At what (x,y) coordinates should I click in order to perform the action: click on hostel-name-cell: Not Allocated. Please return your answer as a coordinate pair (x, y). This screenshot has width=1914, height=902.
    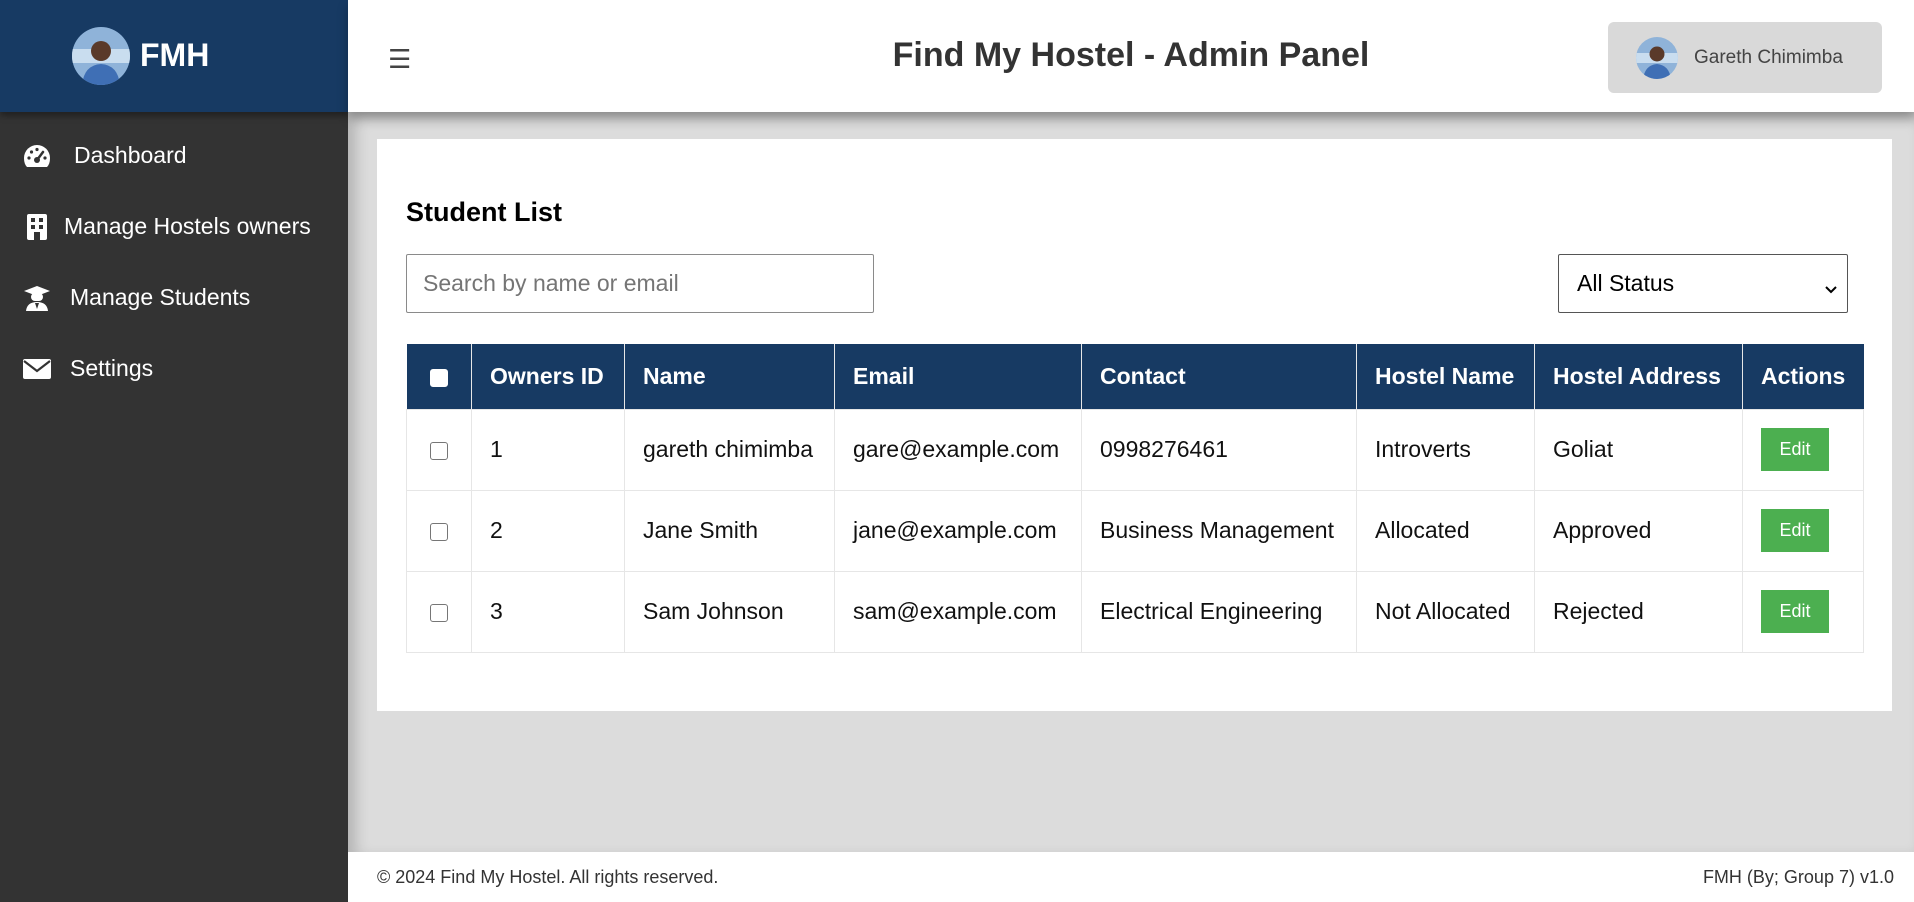
    Looking at the image, I should click on (1445, 611).